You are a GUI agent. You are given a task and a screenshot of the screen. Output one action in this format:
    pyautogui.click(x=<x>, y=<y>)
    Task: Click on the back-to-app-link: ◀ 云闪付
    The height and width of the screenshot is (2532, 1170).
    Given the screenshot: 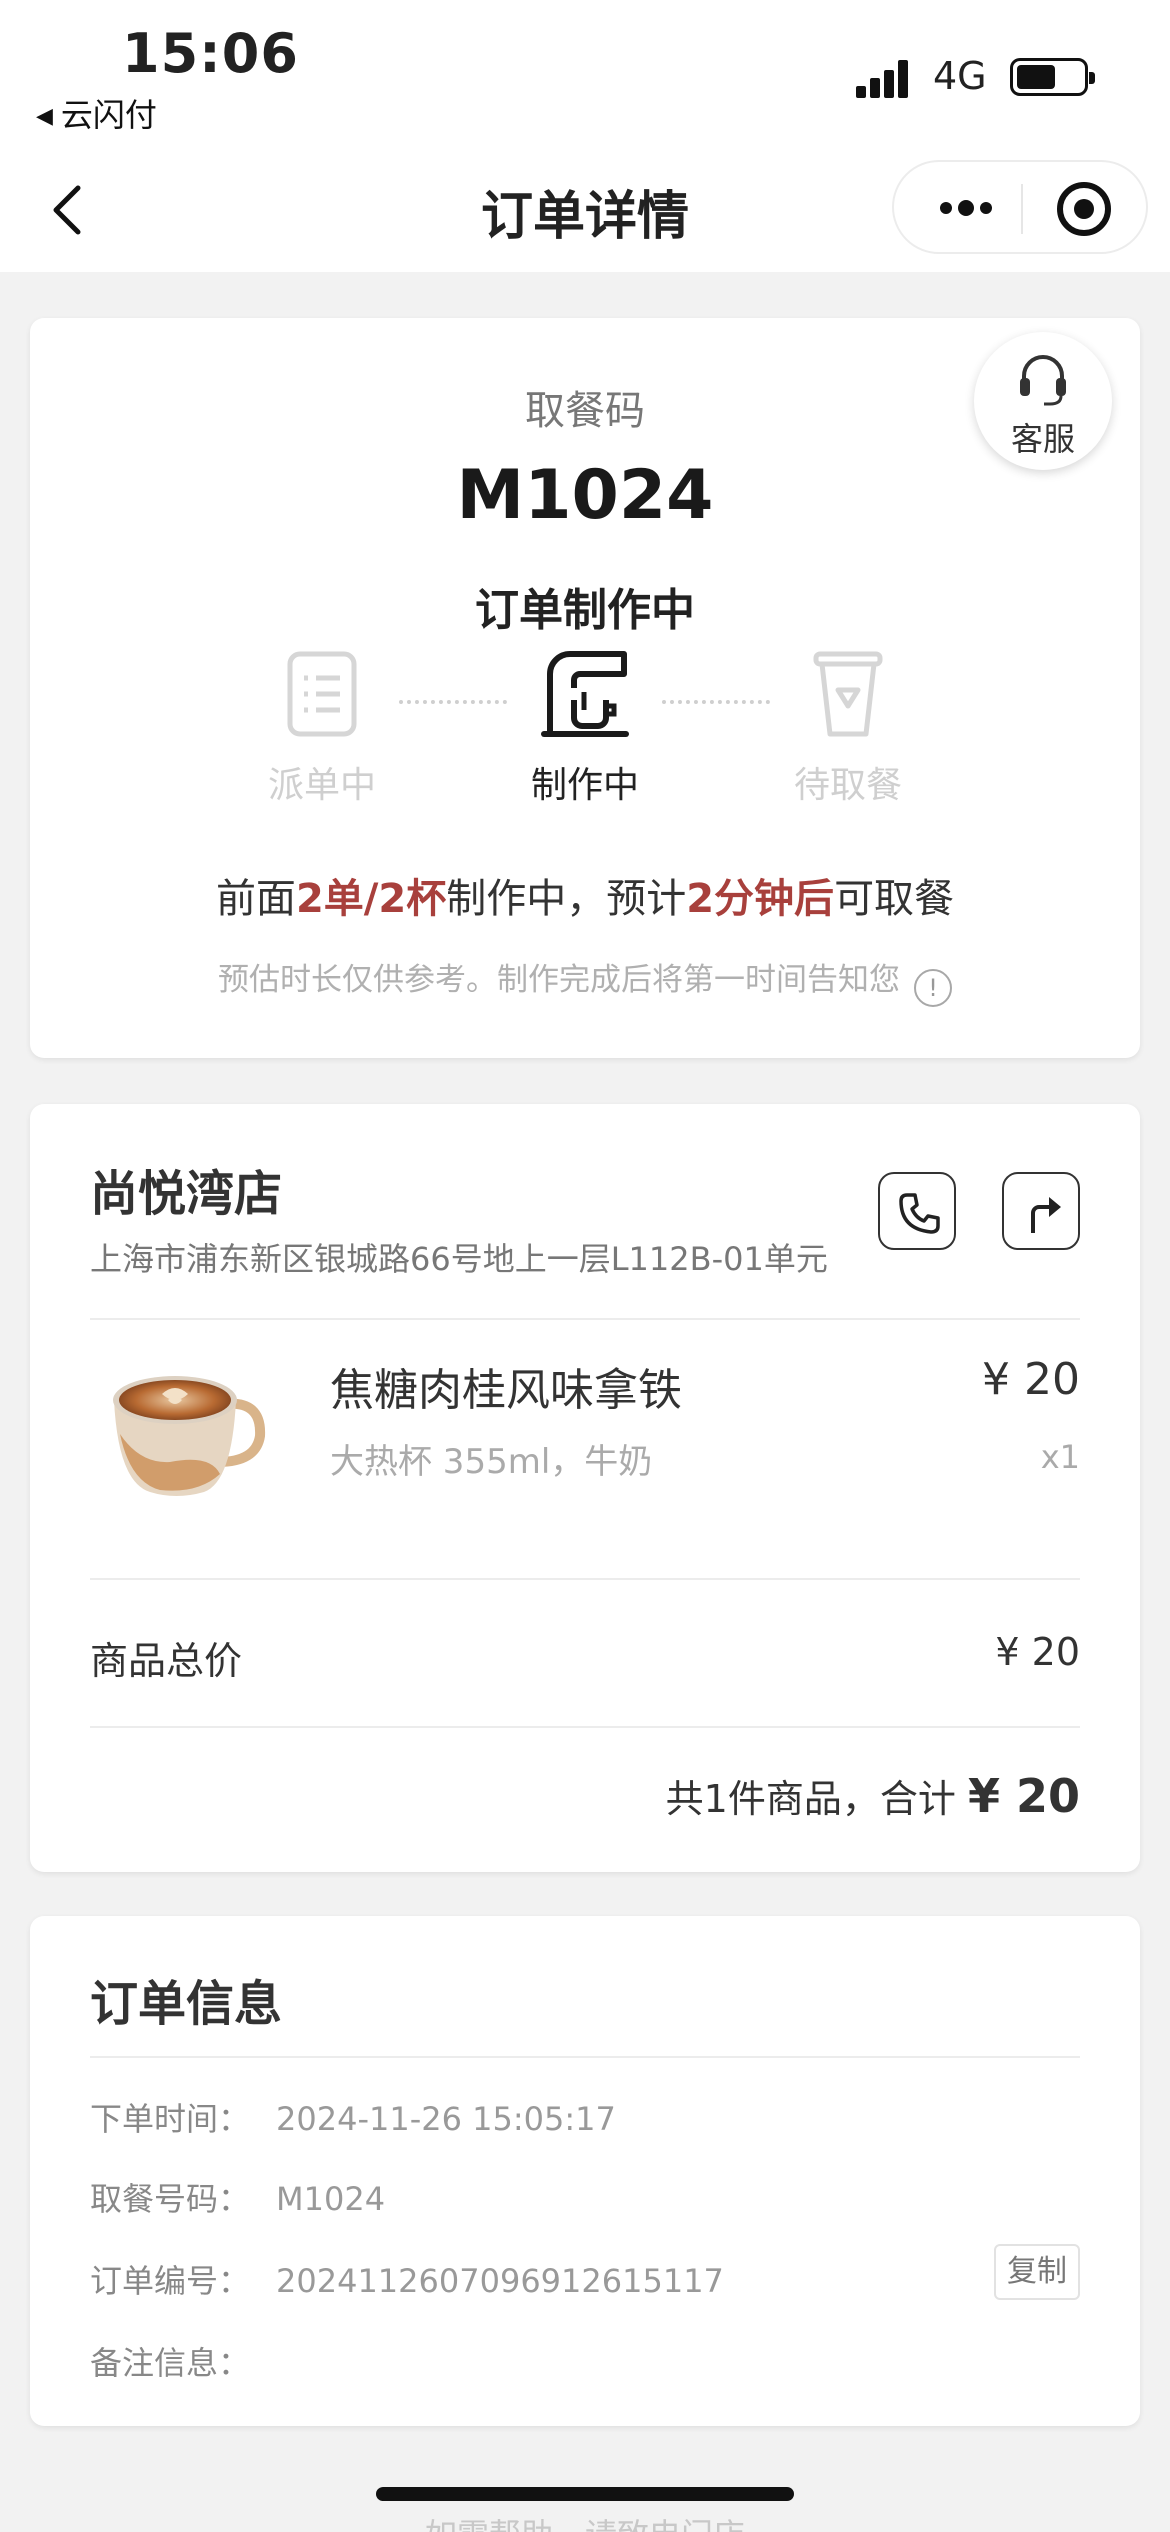 What is the action you would take?
    pyautogui.click(x=96, y=113)
    